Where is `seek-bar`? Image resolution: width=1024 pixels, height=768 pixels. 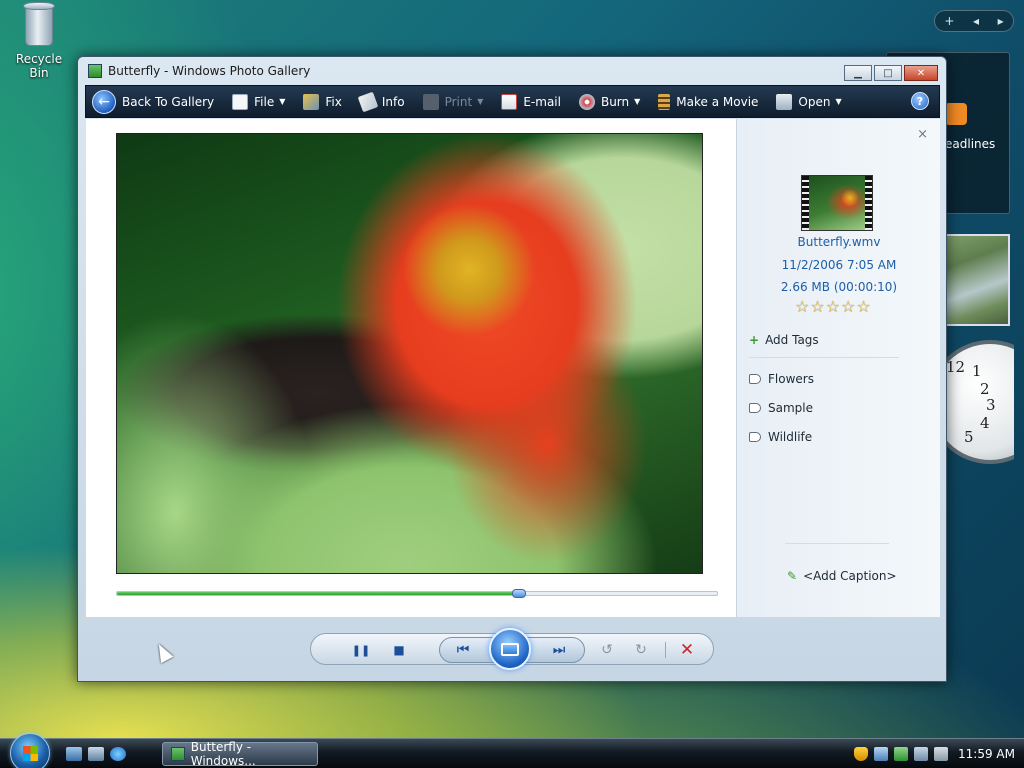 seek-bar is located at coordinates (417, 593).